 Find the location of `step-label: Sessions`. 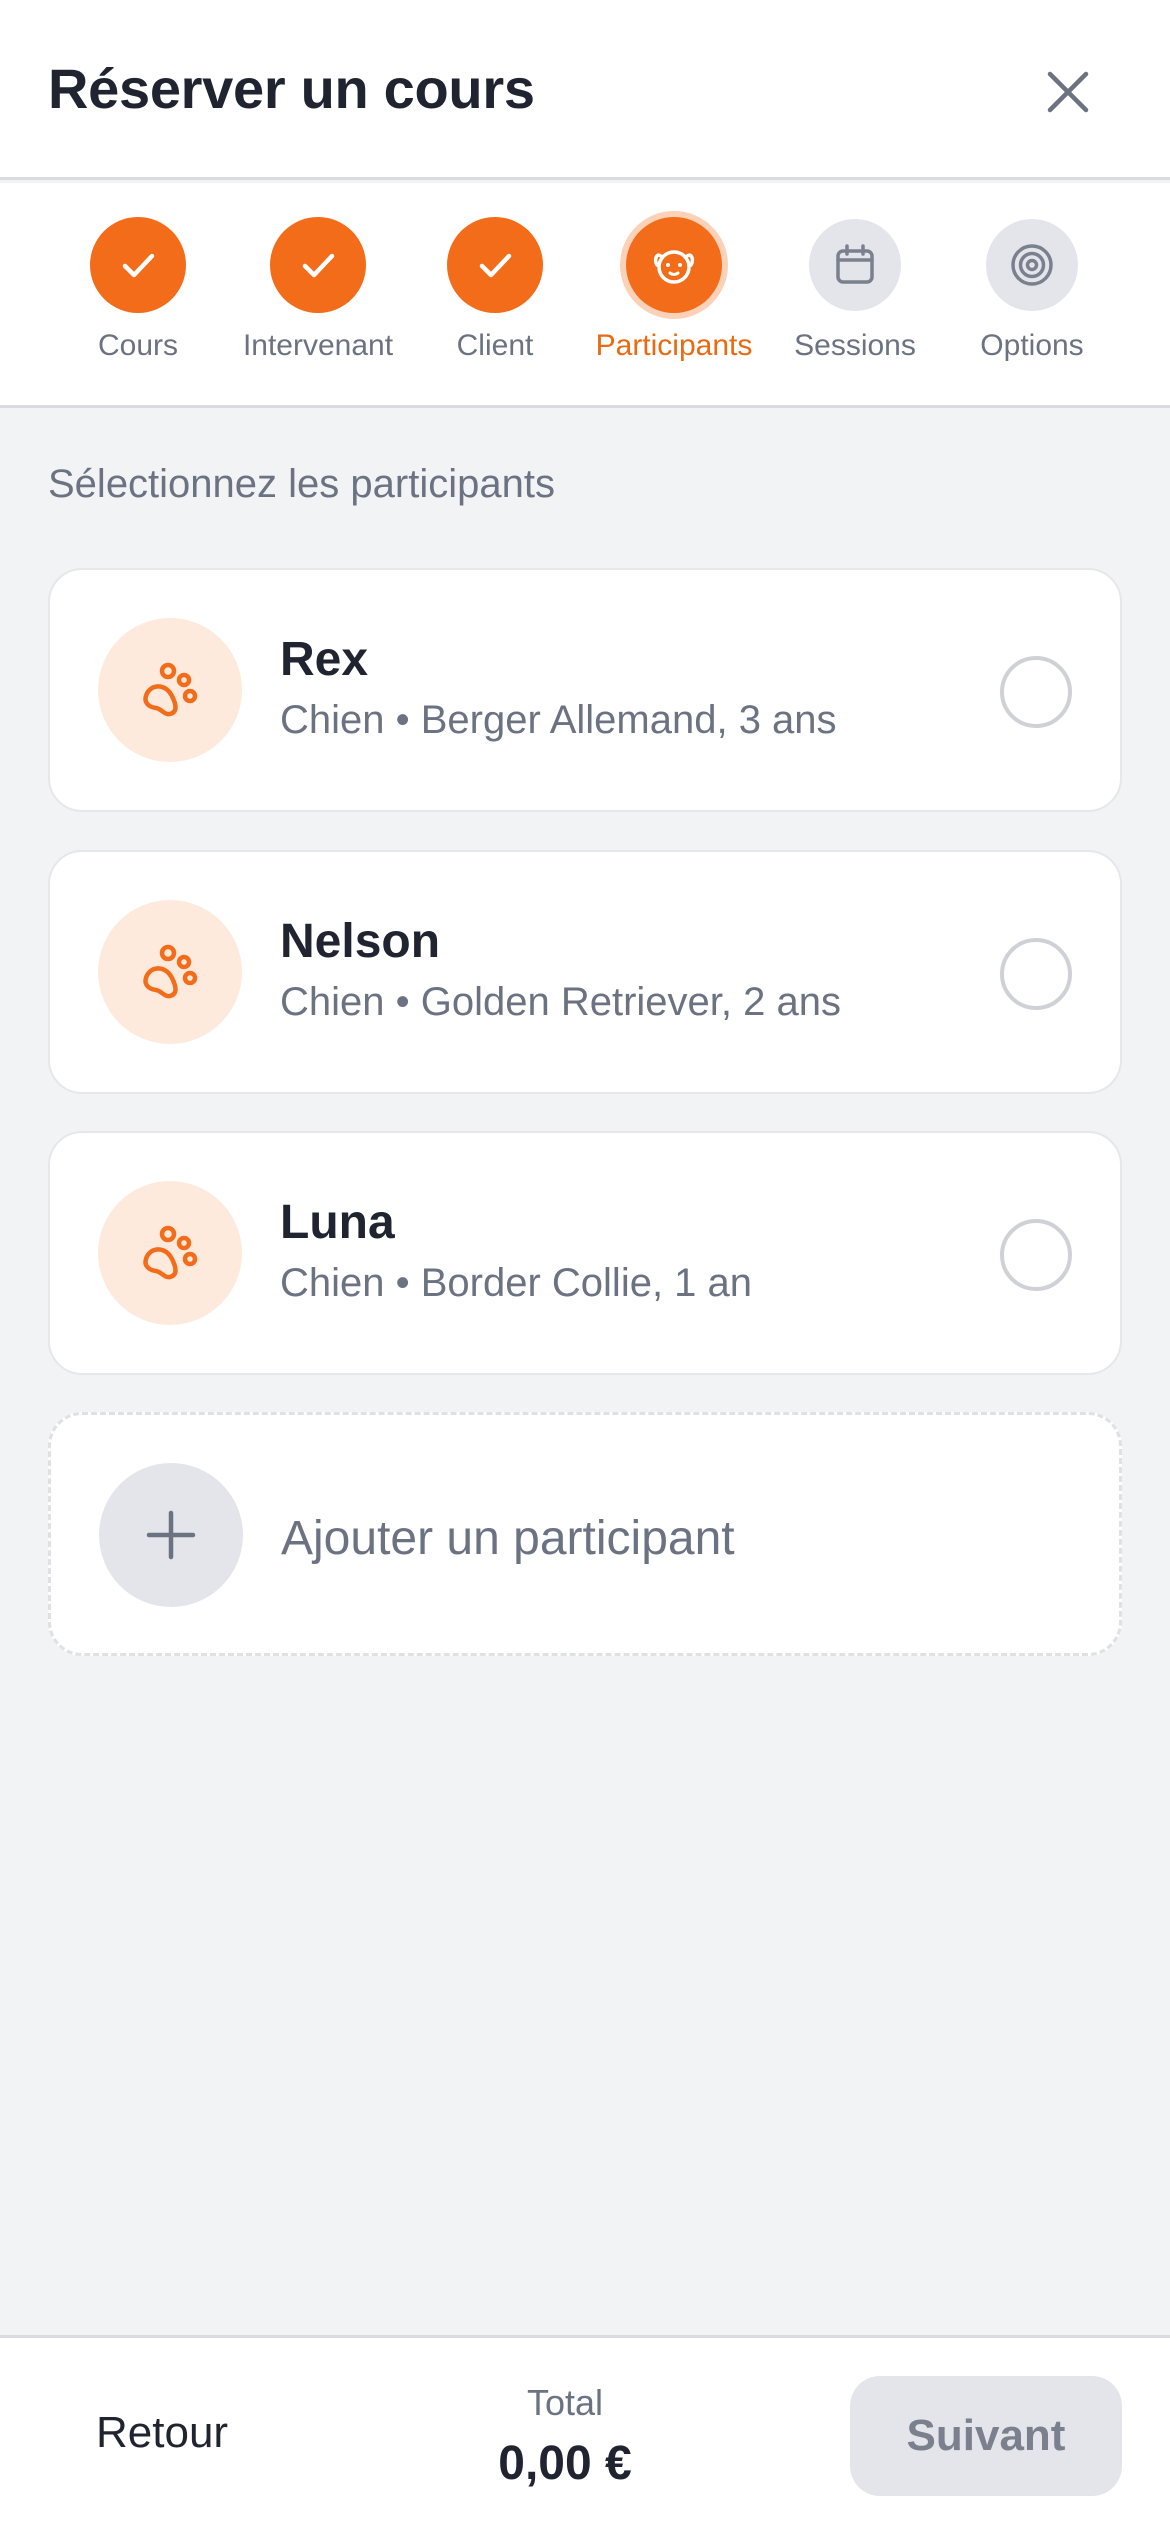

step-label: Sessions is located at coordinates (855, 345).